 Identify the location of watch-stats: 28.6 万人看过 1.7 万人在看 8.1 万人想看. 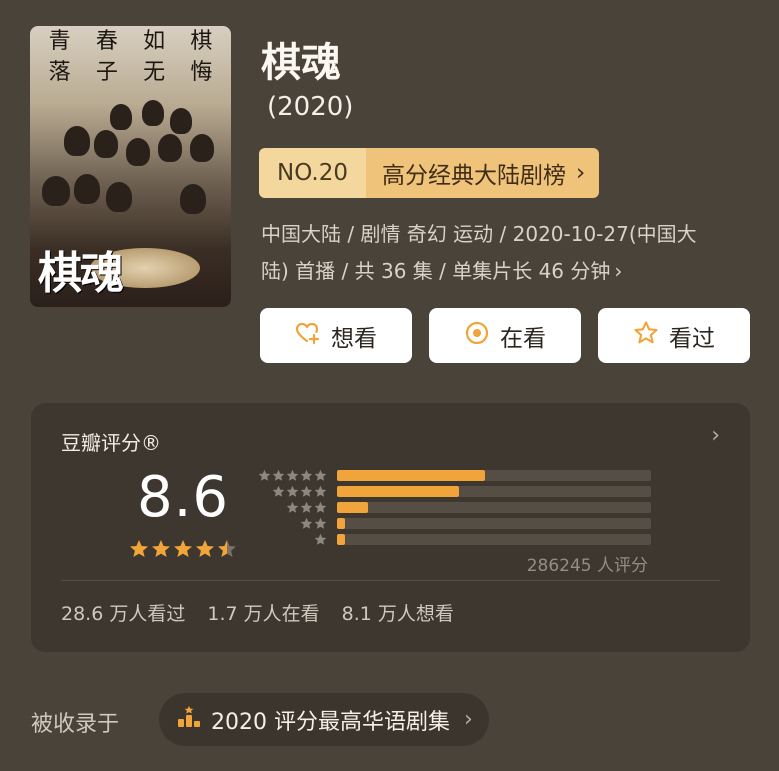
(257, 612).